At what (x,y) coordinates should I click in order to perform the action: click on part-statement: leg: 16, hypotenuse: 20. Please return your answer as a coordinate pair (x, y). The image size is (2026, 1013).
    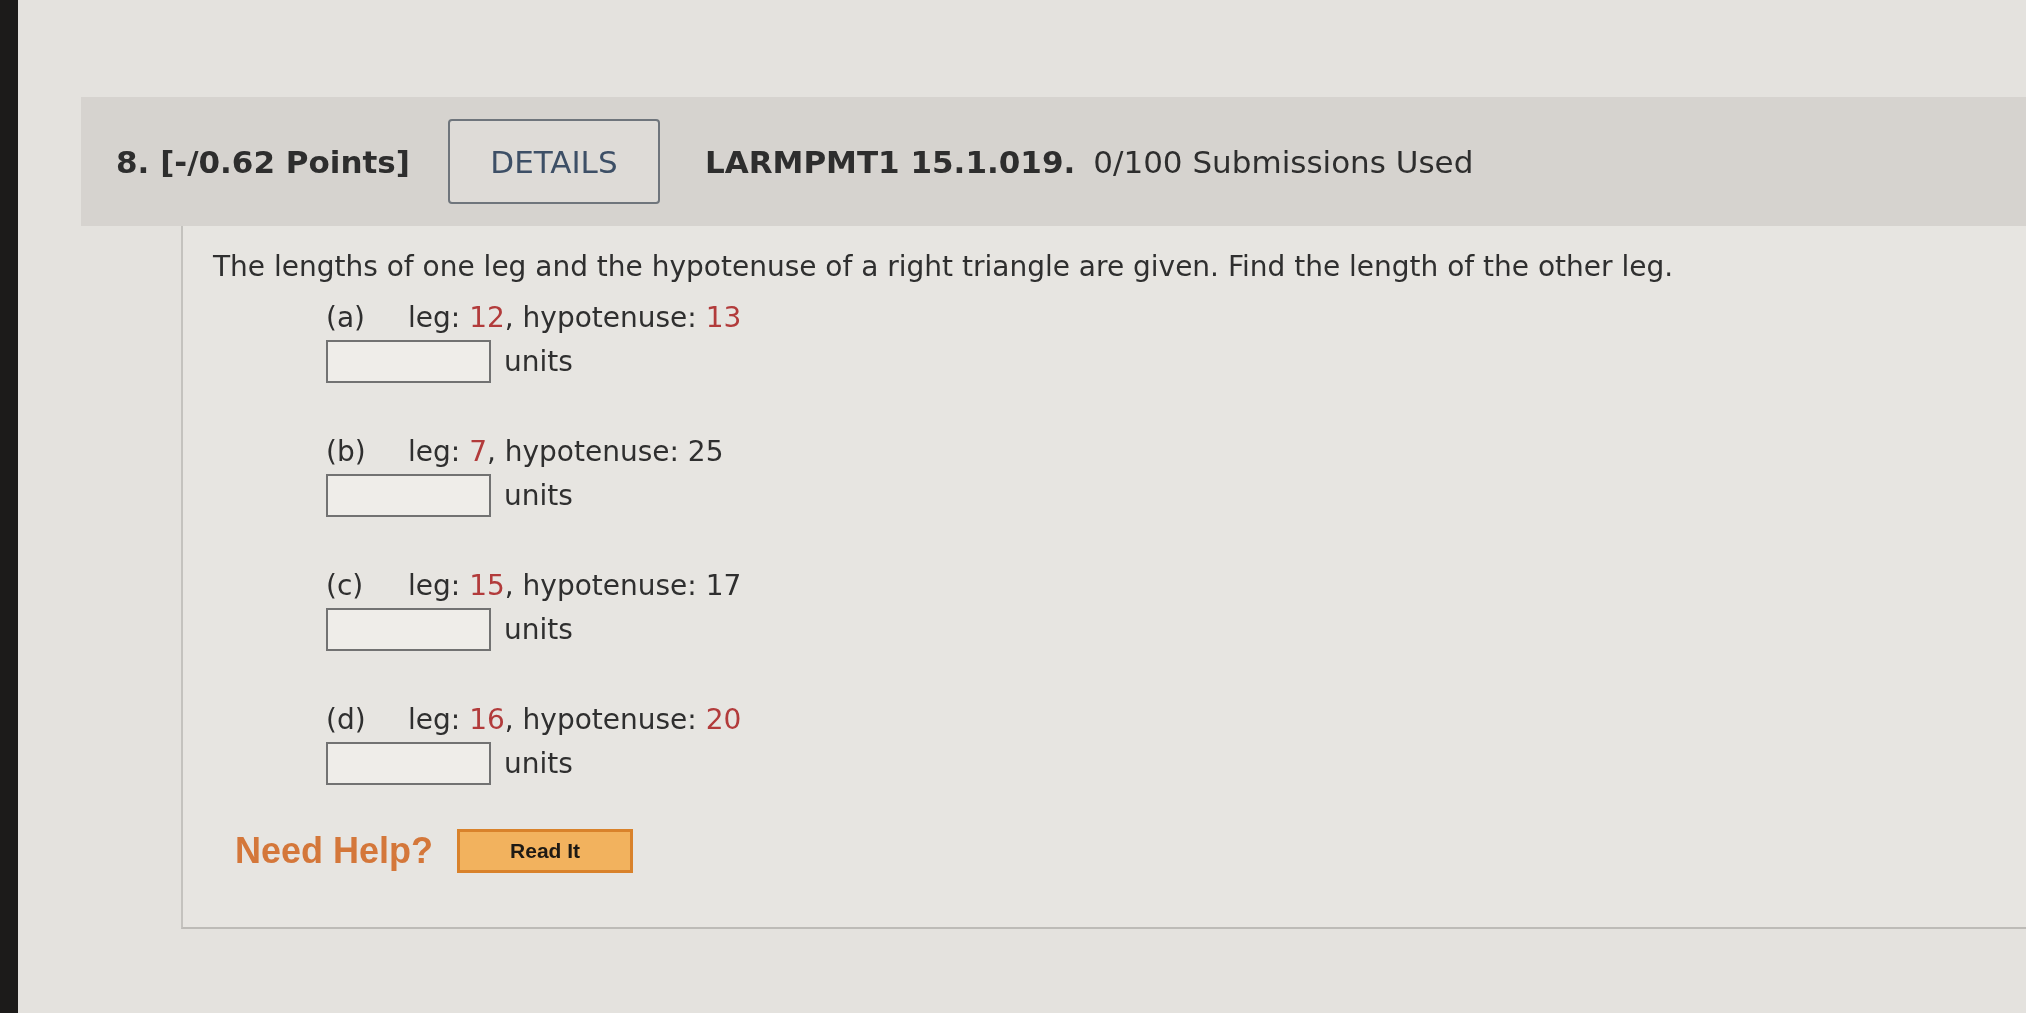
    Looking at the image, I should click on (575, 720).